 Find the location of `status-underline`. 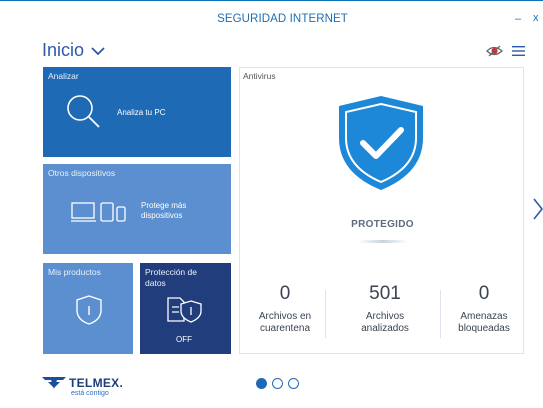

status-underline is located at coordinates (383, 241).